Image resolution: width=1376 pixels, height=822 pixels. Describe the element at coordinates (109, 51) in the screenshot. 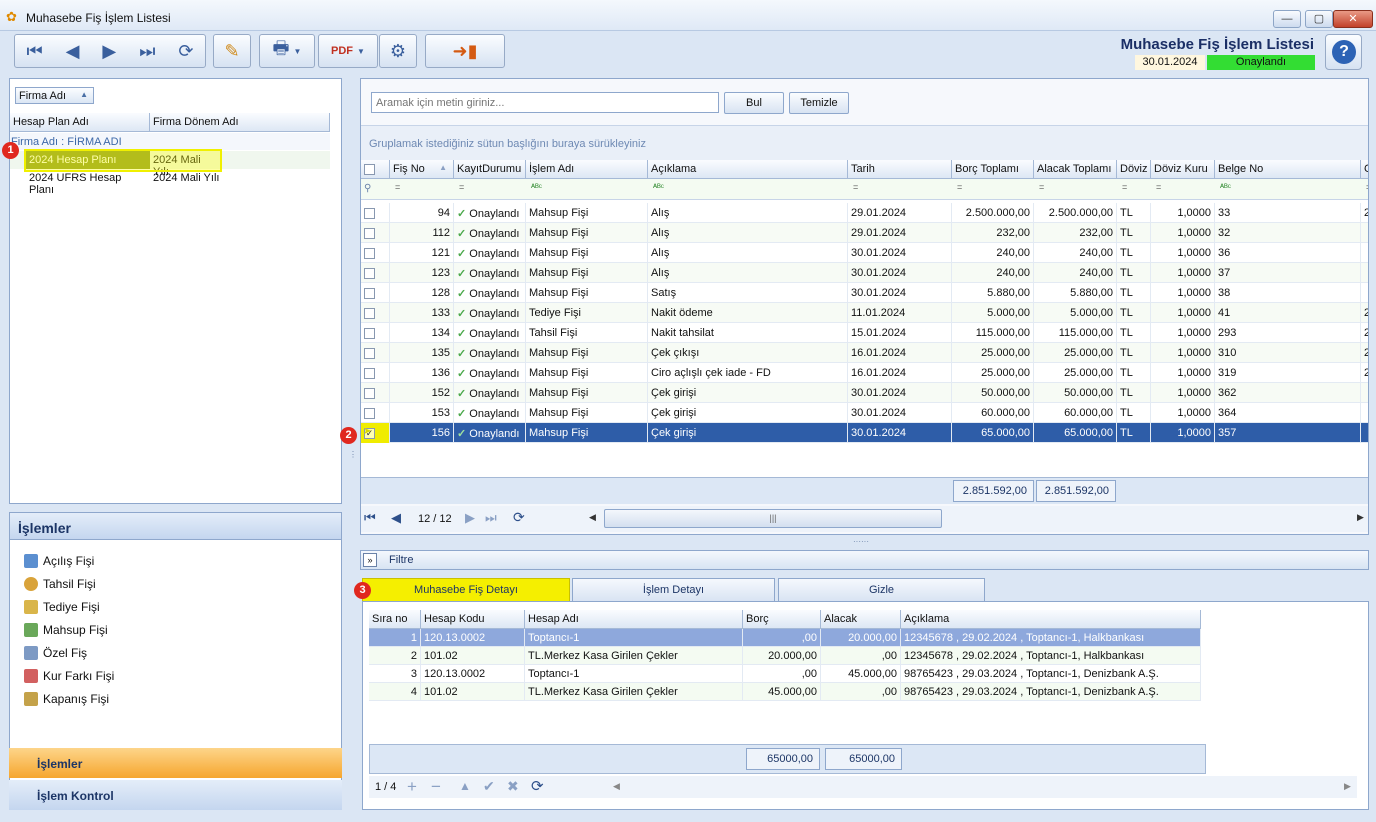

I see `next-record-icon: ▶` at that location.